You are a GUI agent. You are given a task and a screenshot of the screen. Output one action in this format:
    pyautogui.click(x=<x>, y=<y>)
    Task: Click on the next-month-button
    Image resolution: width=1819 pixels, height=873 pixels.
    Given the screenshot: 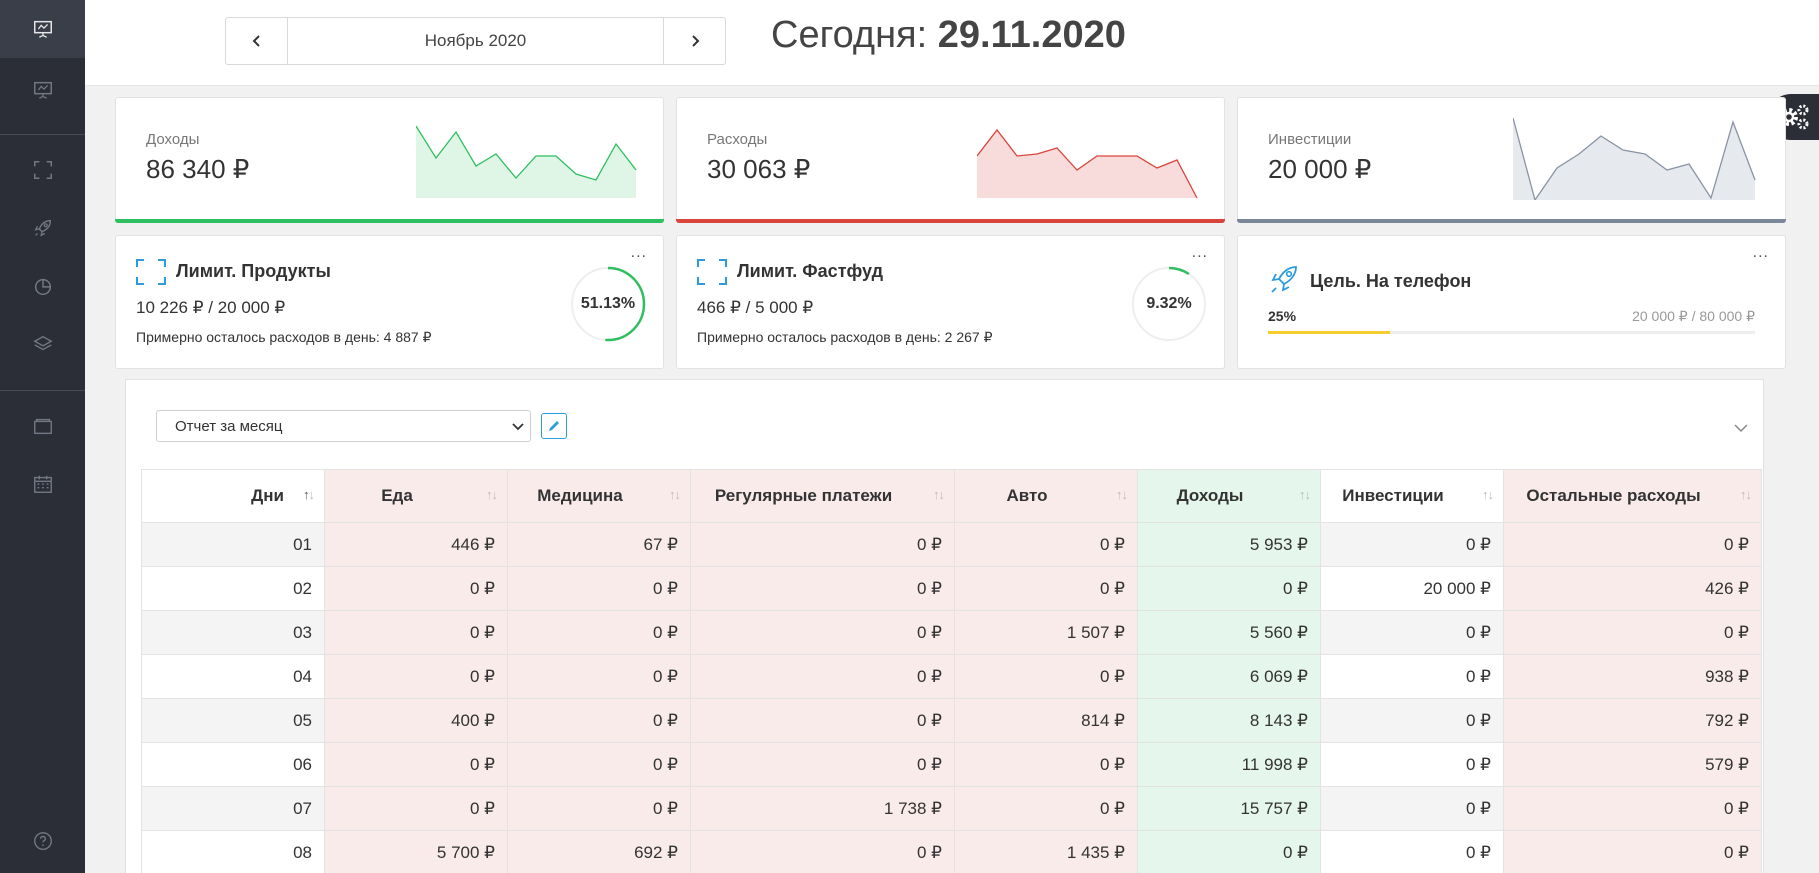 What is the action you would take?
    pyautogui.click(x=694, y=41)
    